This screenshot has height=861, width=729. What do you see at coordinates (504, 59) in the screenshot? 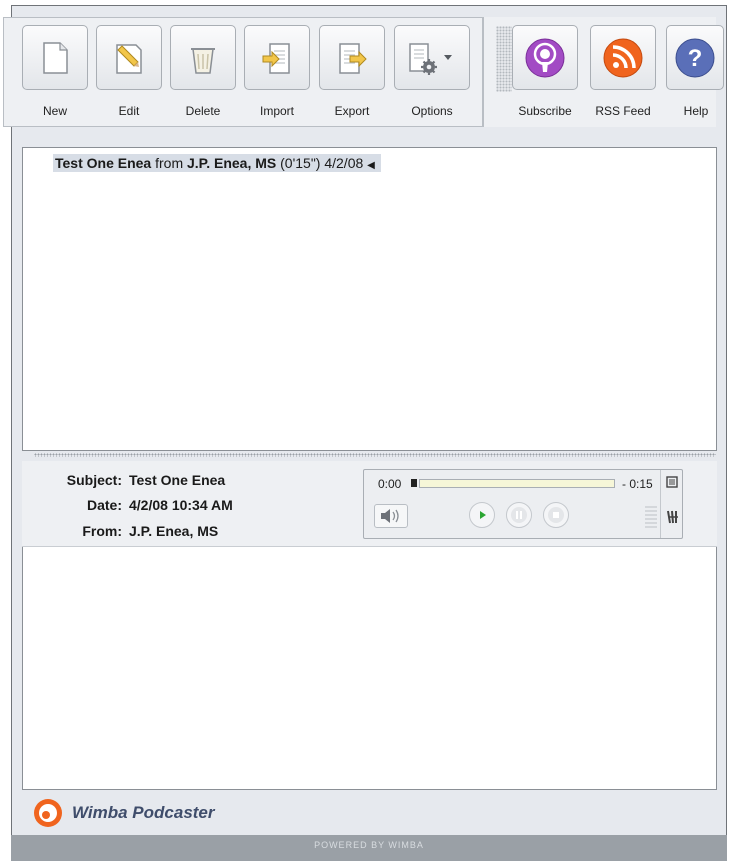
I see `toolbar-grip` at bounding box center [504, 59].